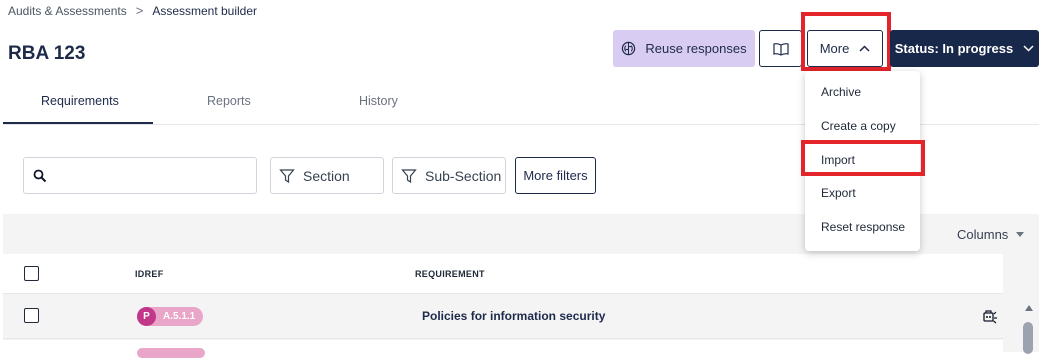 The image size is (1053, 358). Describe the element at coordinates (841, 92) in the screenshot. I see `menu-item-archive: Archive` at that location.